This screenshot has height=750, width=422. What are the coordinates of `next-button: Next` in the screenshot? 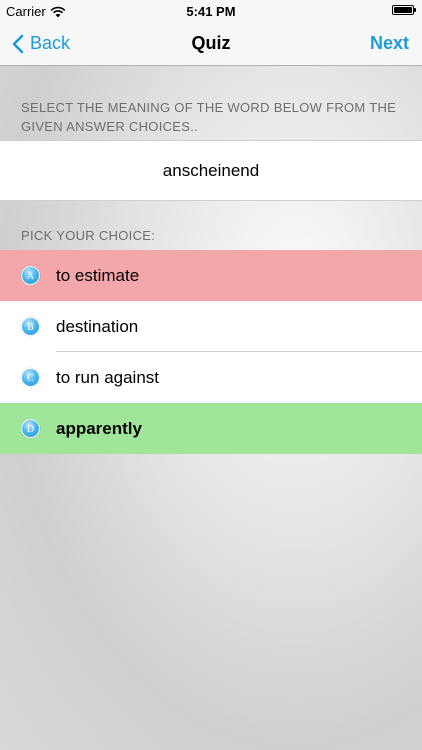 It's located at (389, 43).